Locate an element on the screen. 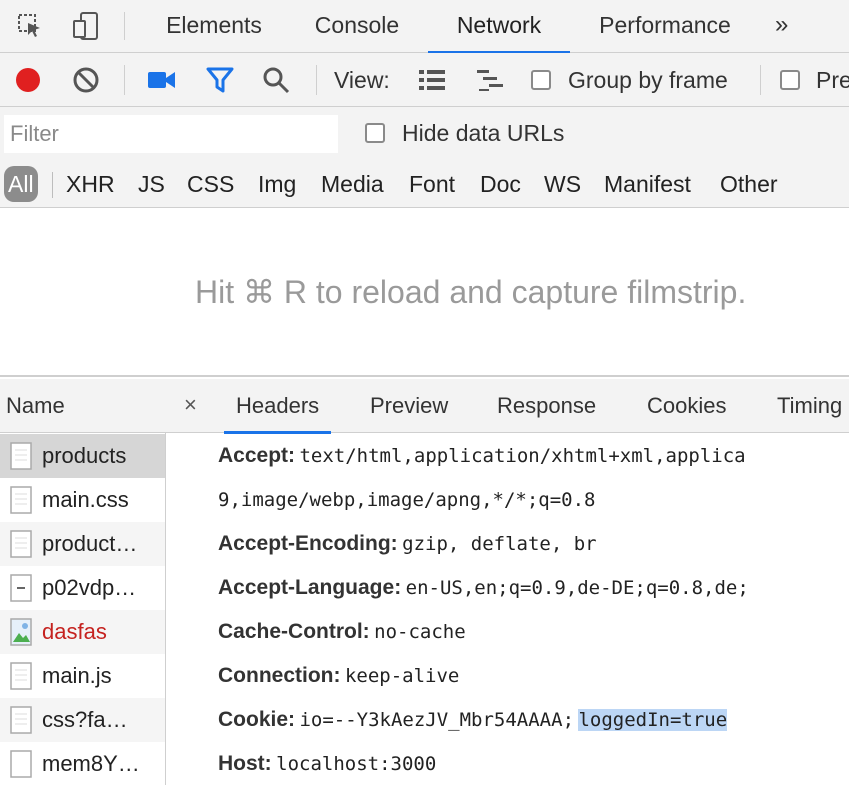 The width and height of the screenshot is (849, 785). header-value: io=--Y3kAezJV_Mbr54AAAA; is located at coordinates (437, 720).